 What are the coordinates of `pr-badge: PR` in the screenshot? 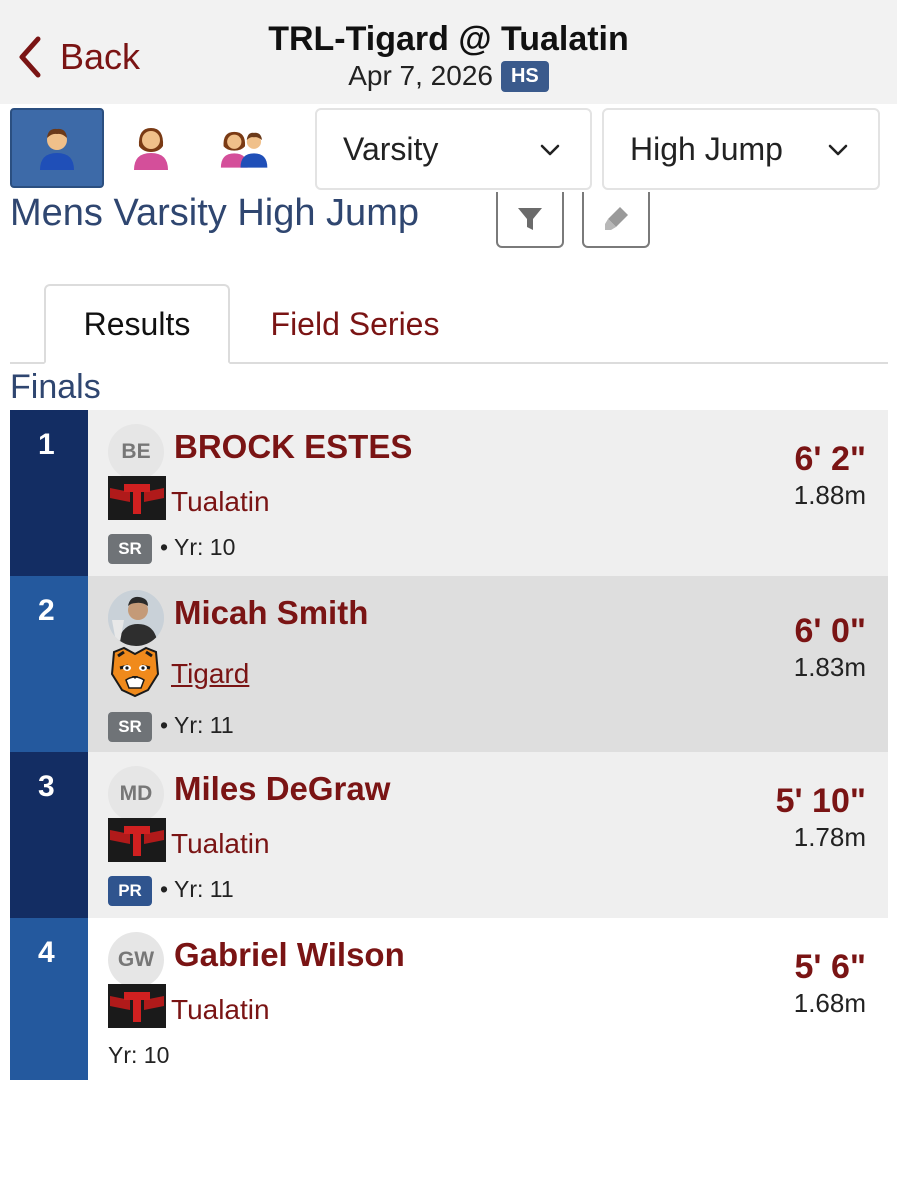 It's located at (130, 891).